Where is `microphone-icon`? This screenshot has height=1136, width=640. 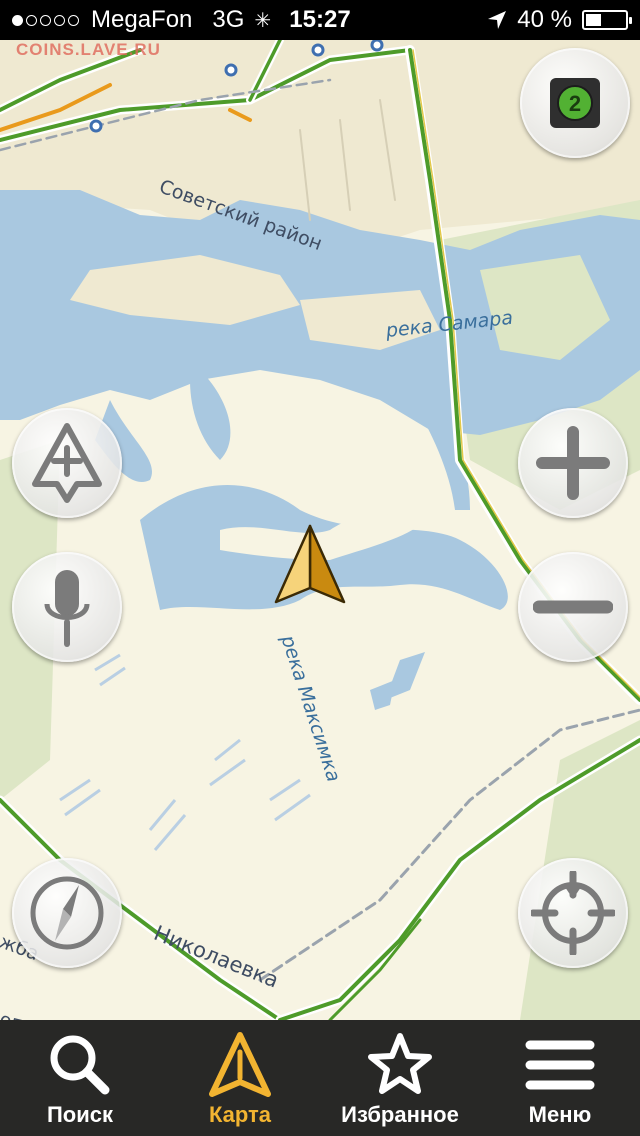
microphone-icon is located at coordinates (67, 608).